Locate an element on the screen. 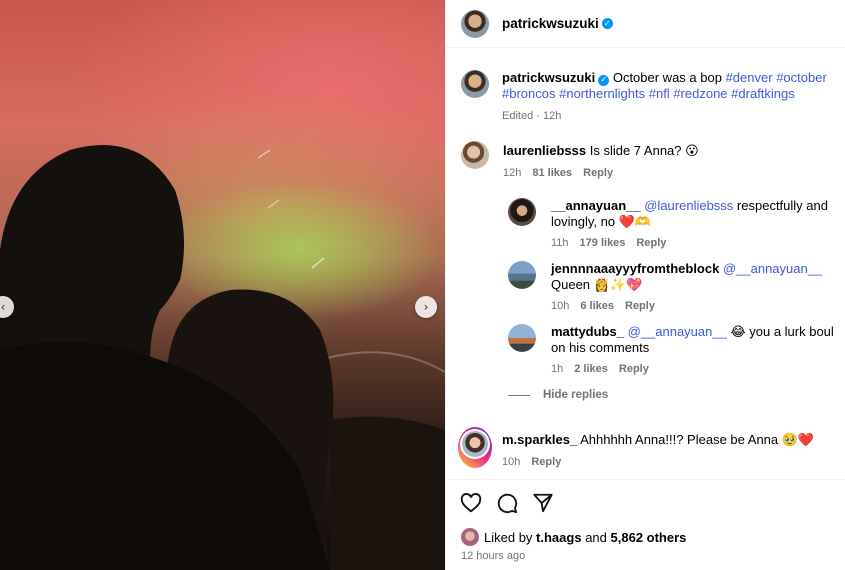  commenter-username: __annayuan__ is located at coordinates (596, 205).